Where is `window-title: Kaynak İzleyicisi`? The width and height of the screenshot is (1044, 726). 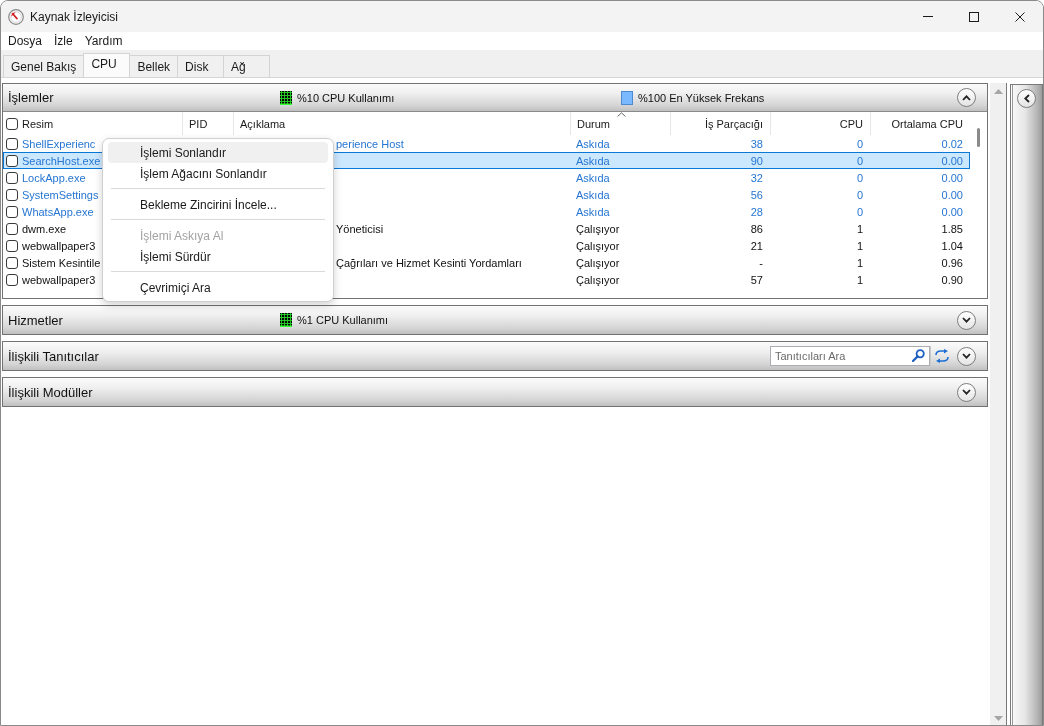 window-title: Kaynak İzleyicisi is located at coordinates (74, 16).